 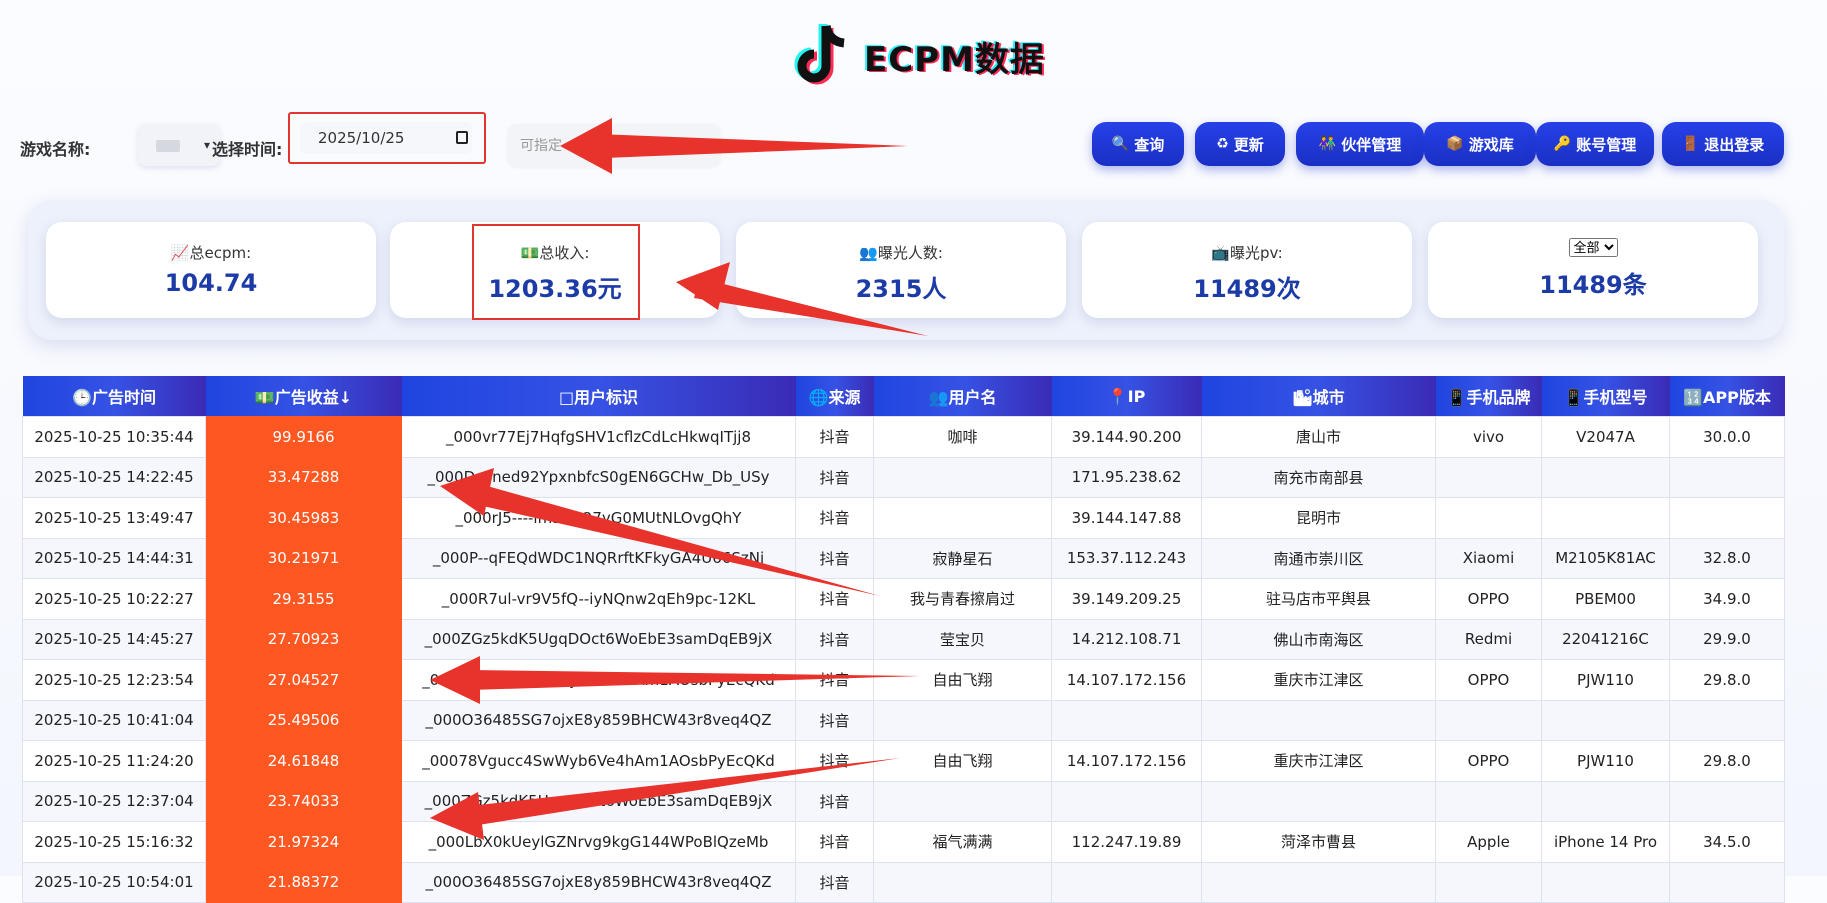 What do you see at coordinates (1593, 247) in the screenshot?
I see `filter-select: 全部` at bounding box center [1593, 247].